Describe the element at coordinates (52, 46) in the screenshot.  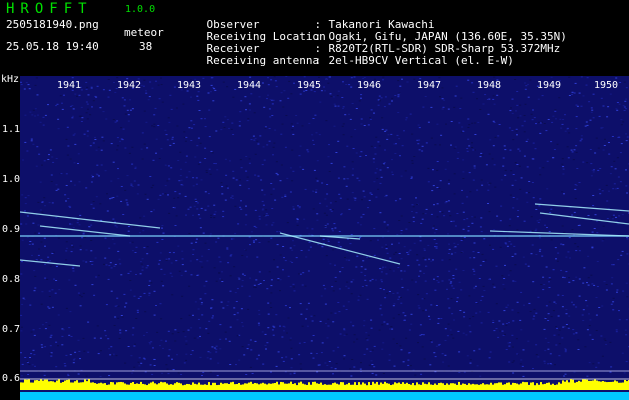
I see `datetime-label: 25.05.18 19:40` at that location.